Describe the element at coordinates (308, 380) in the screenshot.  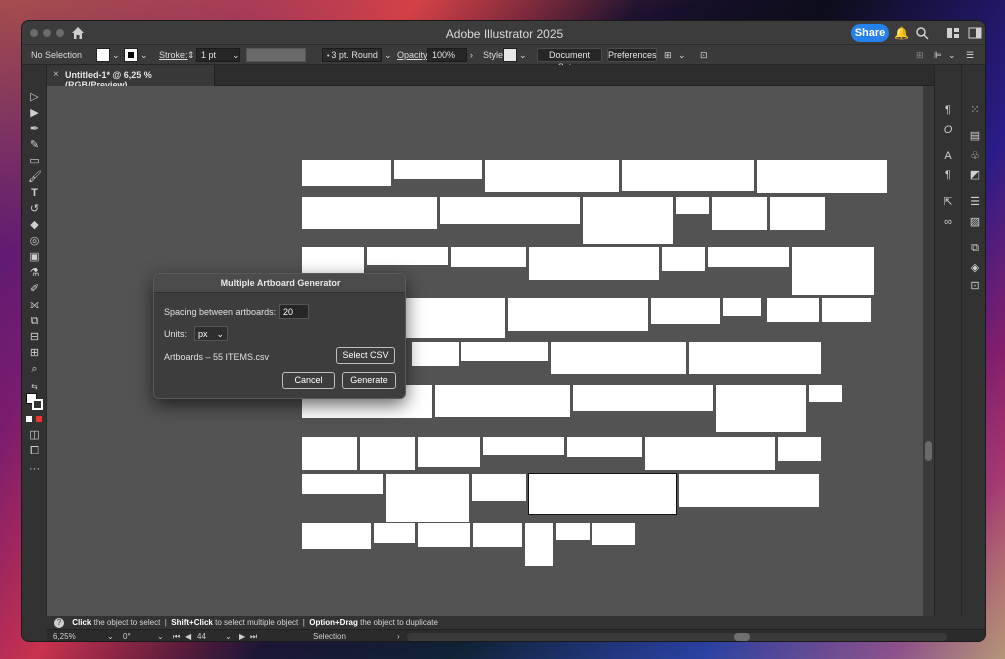
I see `cancel-button: Cancel` at that location.